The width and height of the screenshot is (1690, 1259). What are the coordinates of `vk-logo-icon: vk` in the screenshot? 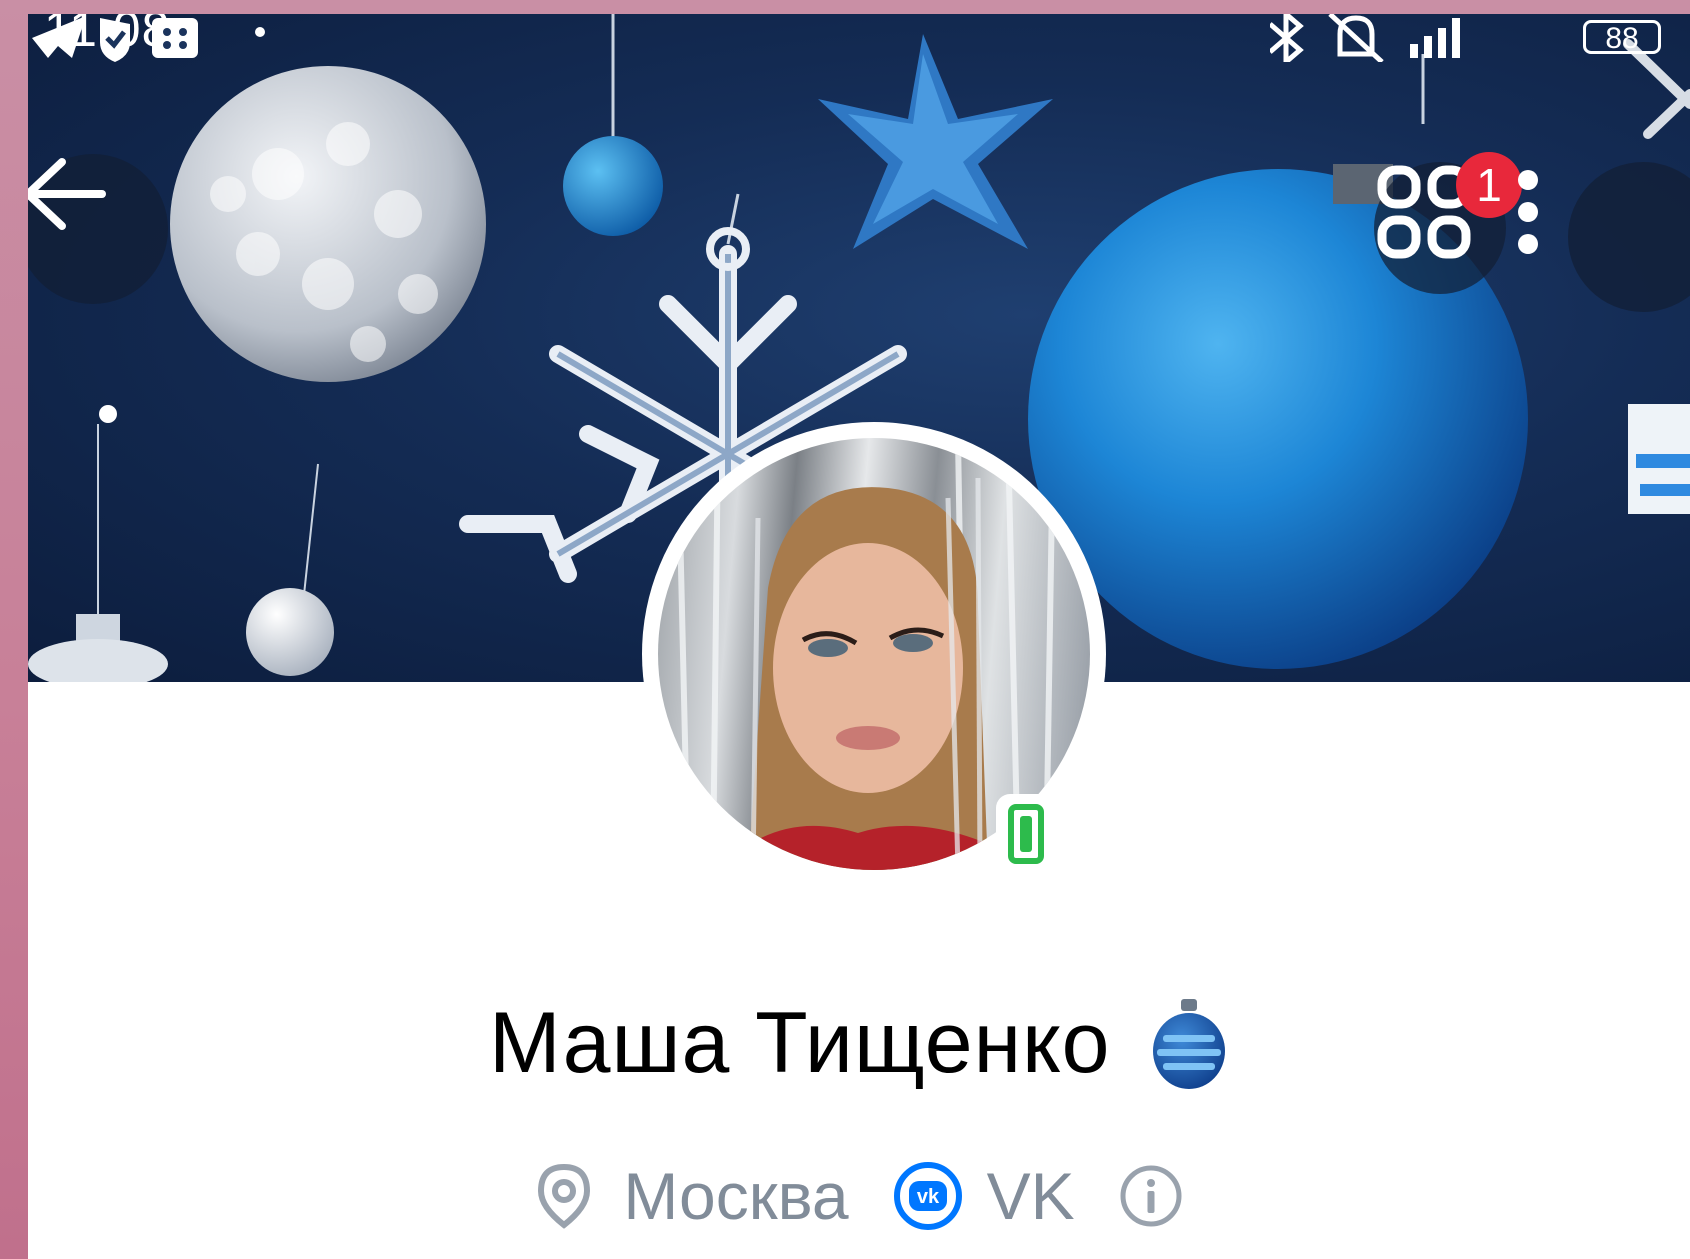 It's located at (927, 1196).